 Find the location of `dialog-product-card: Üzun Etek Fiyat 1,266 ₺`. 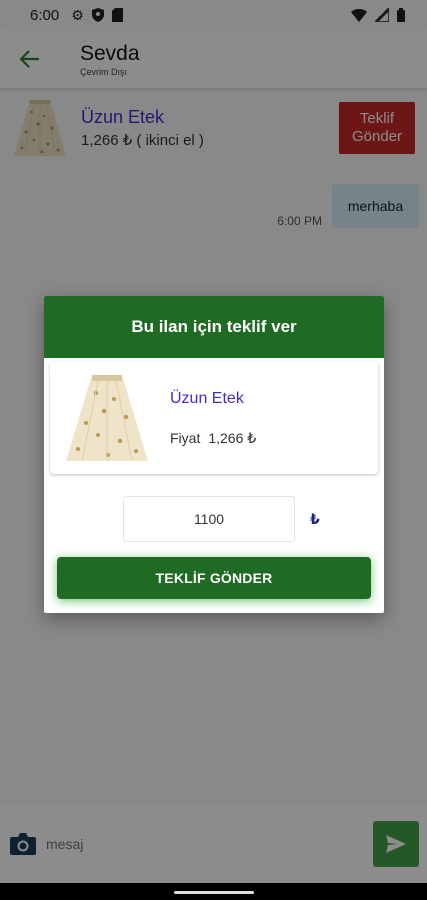

dialog-product-card: Üzun Etek Fiyat 1,266 ₺ is located at coordinates (214, 418).